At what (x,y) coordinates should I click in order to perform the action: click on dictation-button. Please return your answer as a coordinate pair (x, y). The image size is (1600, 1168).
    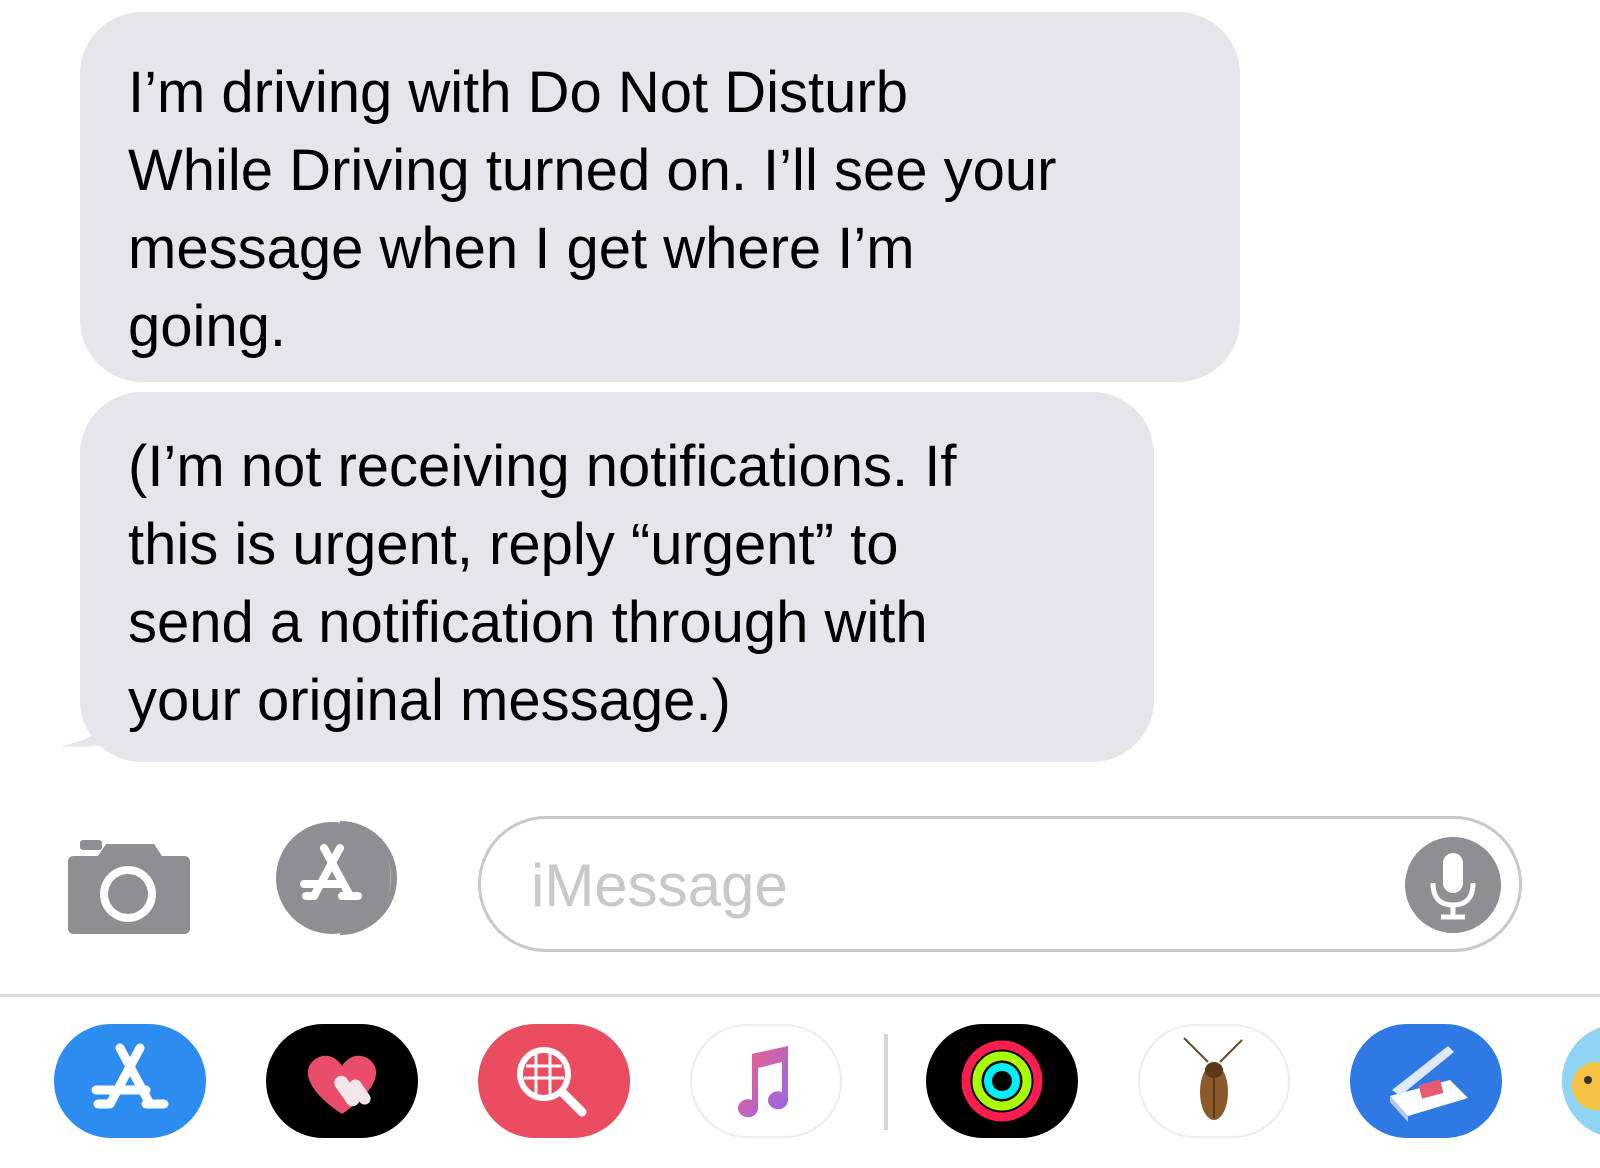
    Looking at the image, I should click on (1453, 885).